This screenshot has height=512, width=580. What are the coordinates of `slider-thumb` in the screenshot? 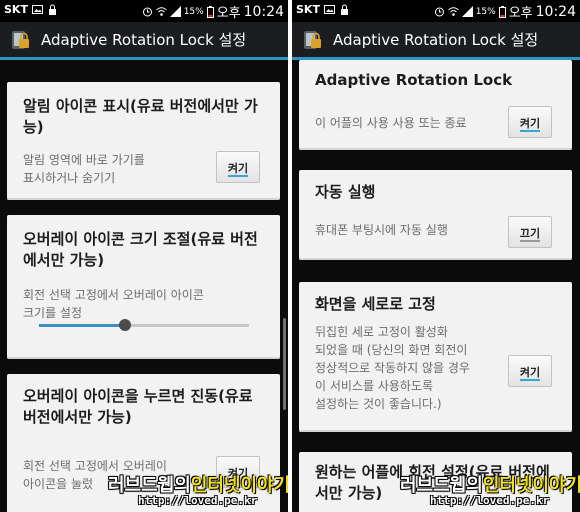 It's located at (125, 325).